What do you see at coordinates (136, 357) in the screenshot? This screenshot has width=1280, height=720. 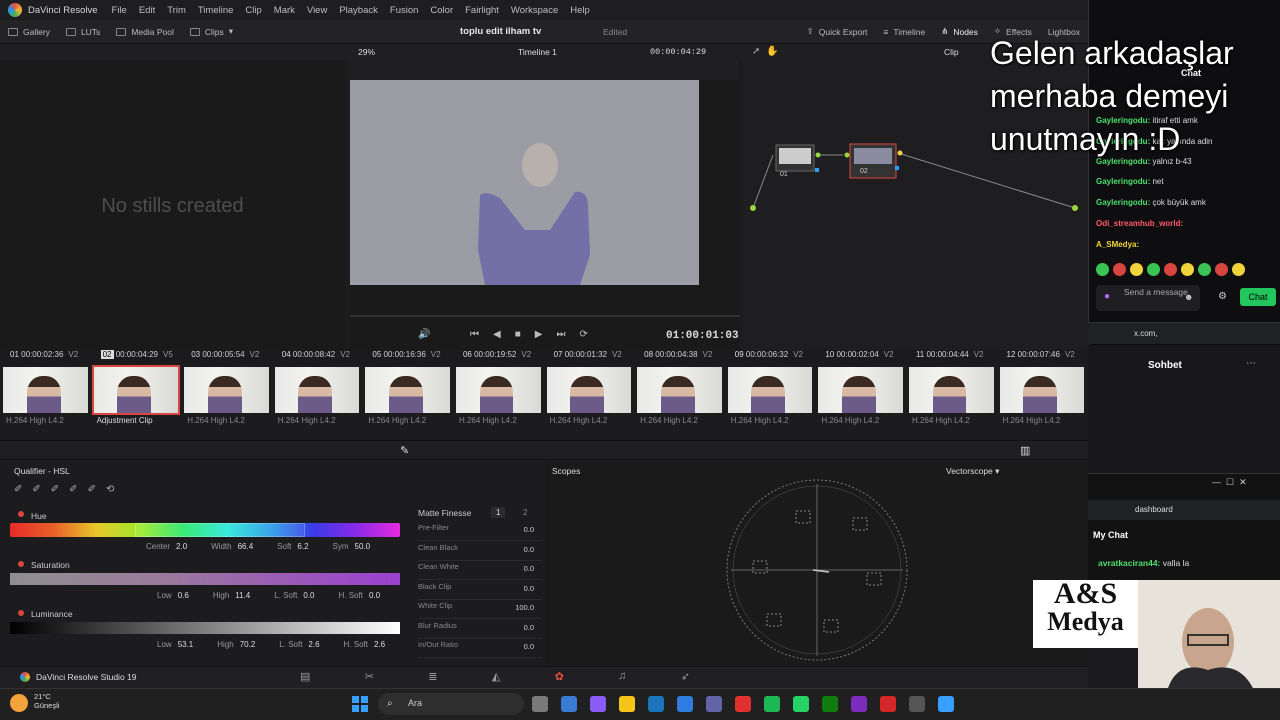 I see `clip-header: 02 00:00:04:29 V5` at bounding box center [136, 357].